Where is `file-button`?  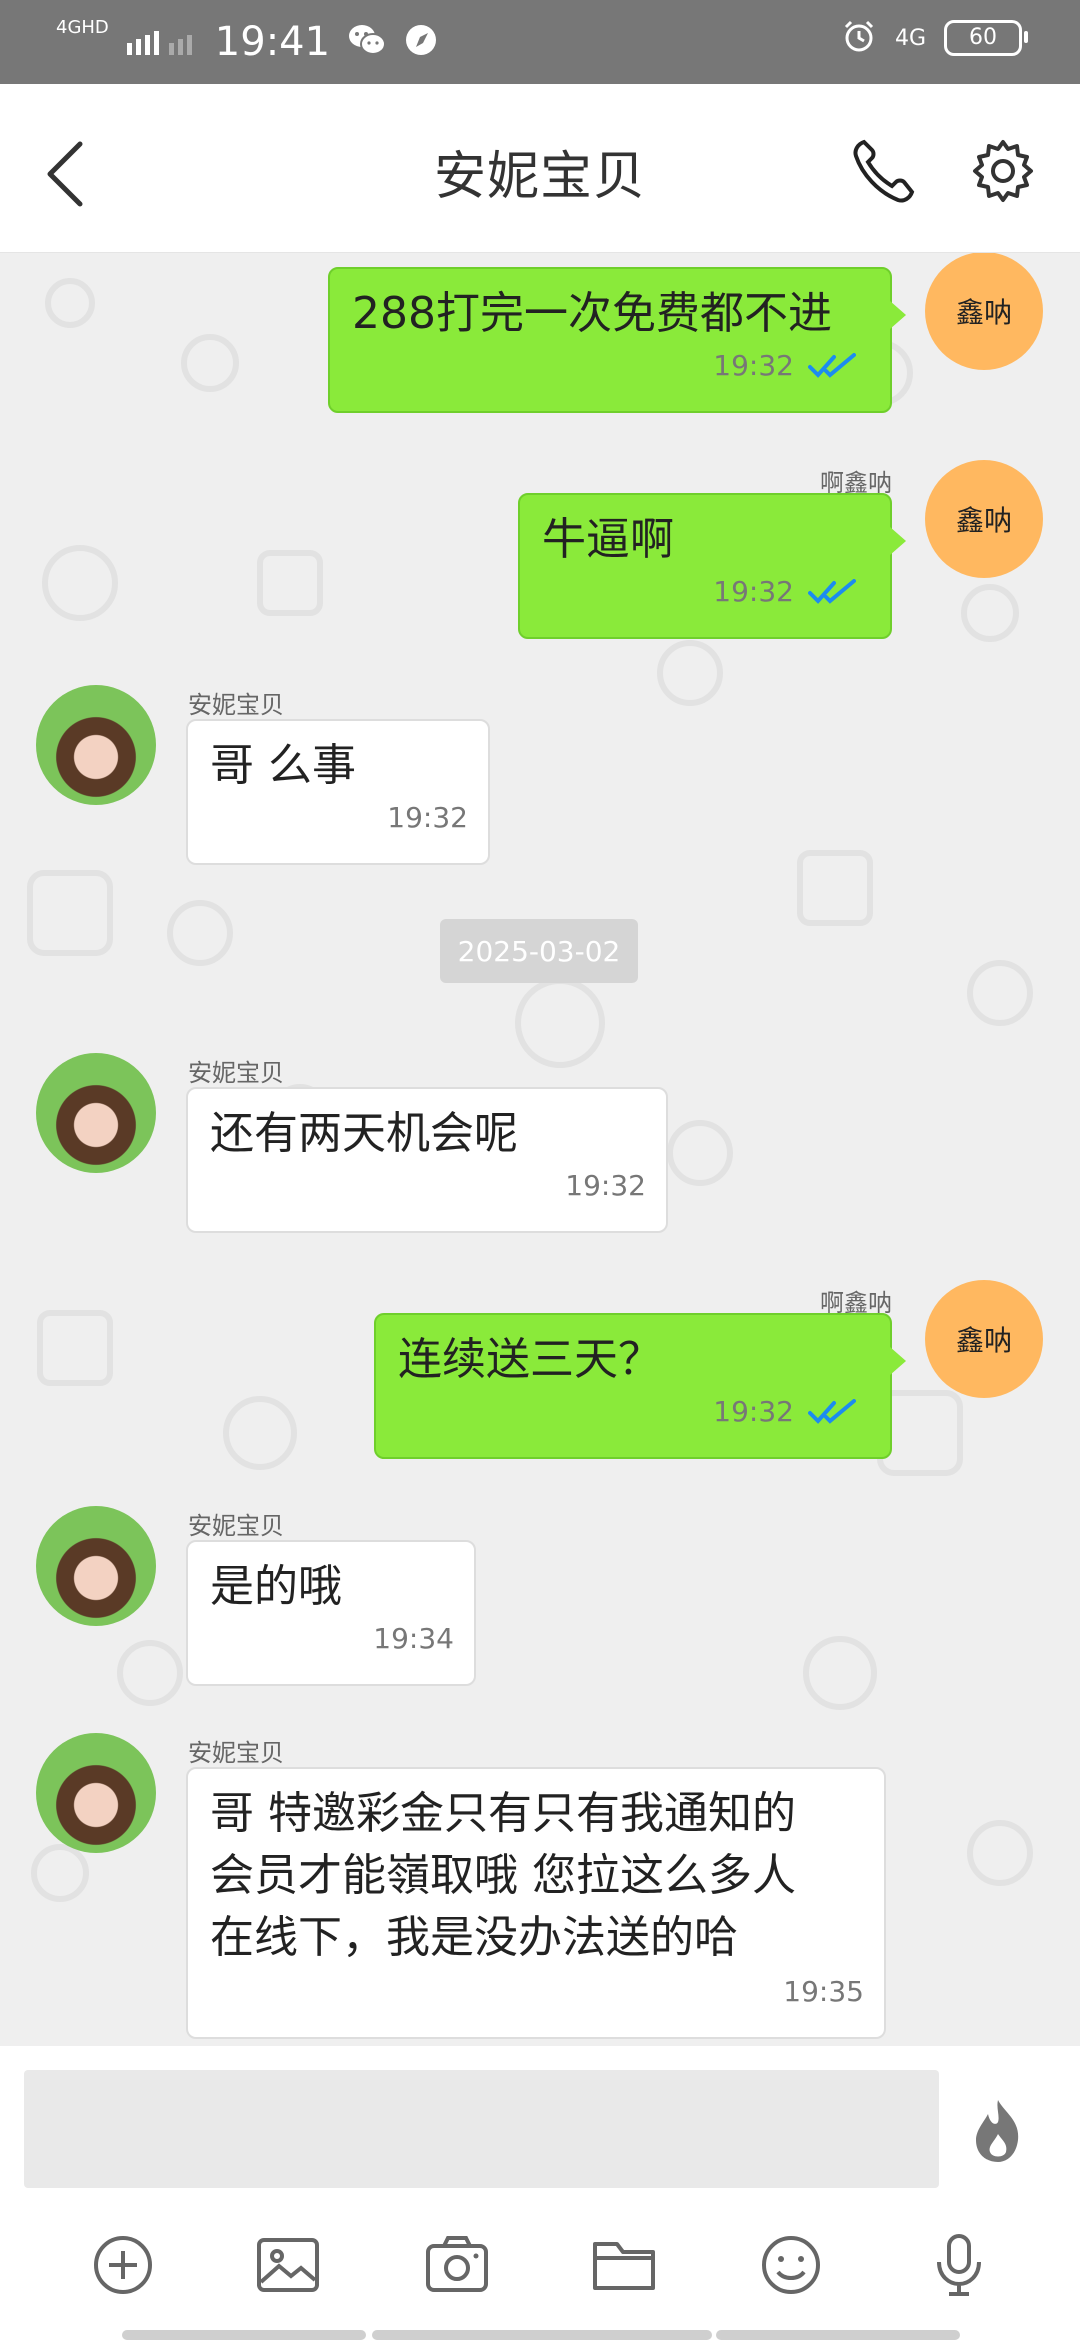 file-button is located at coordinates (624, 2265).